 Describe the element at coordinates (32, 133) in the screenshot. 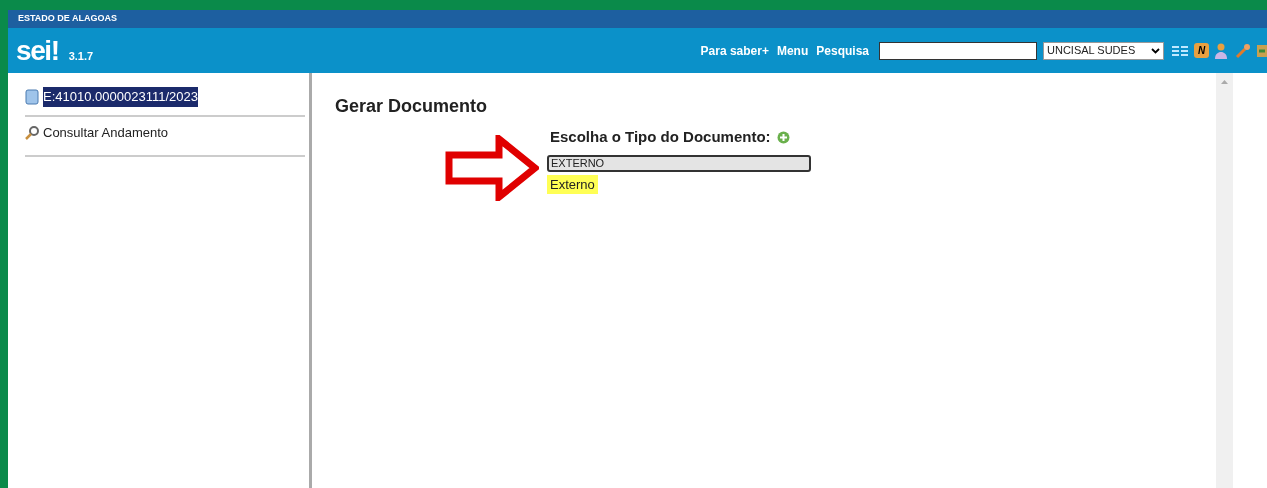

I see `magnifier-icon` at that location.